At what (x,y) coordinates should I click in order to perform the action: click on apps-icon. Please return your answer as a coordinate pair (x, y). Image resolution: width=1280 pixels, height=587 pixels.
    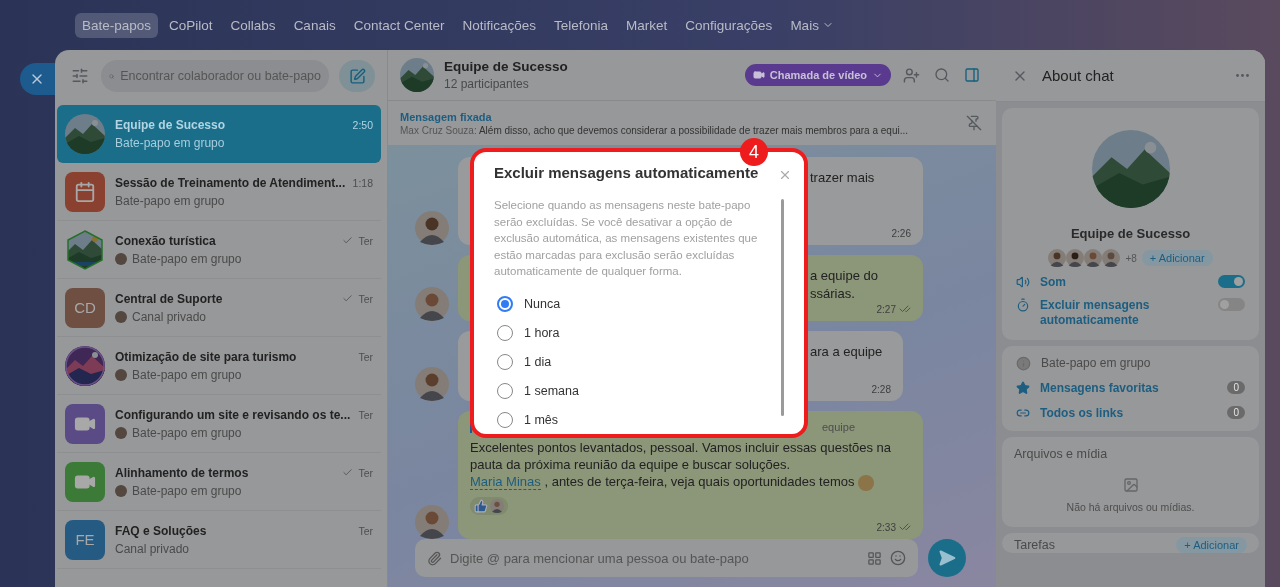
    Looking at the image, I should click on (874, 558).